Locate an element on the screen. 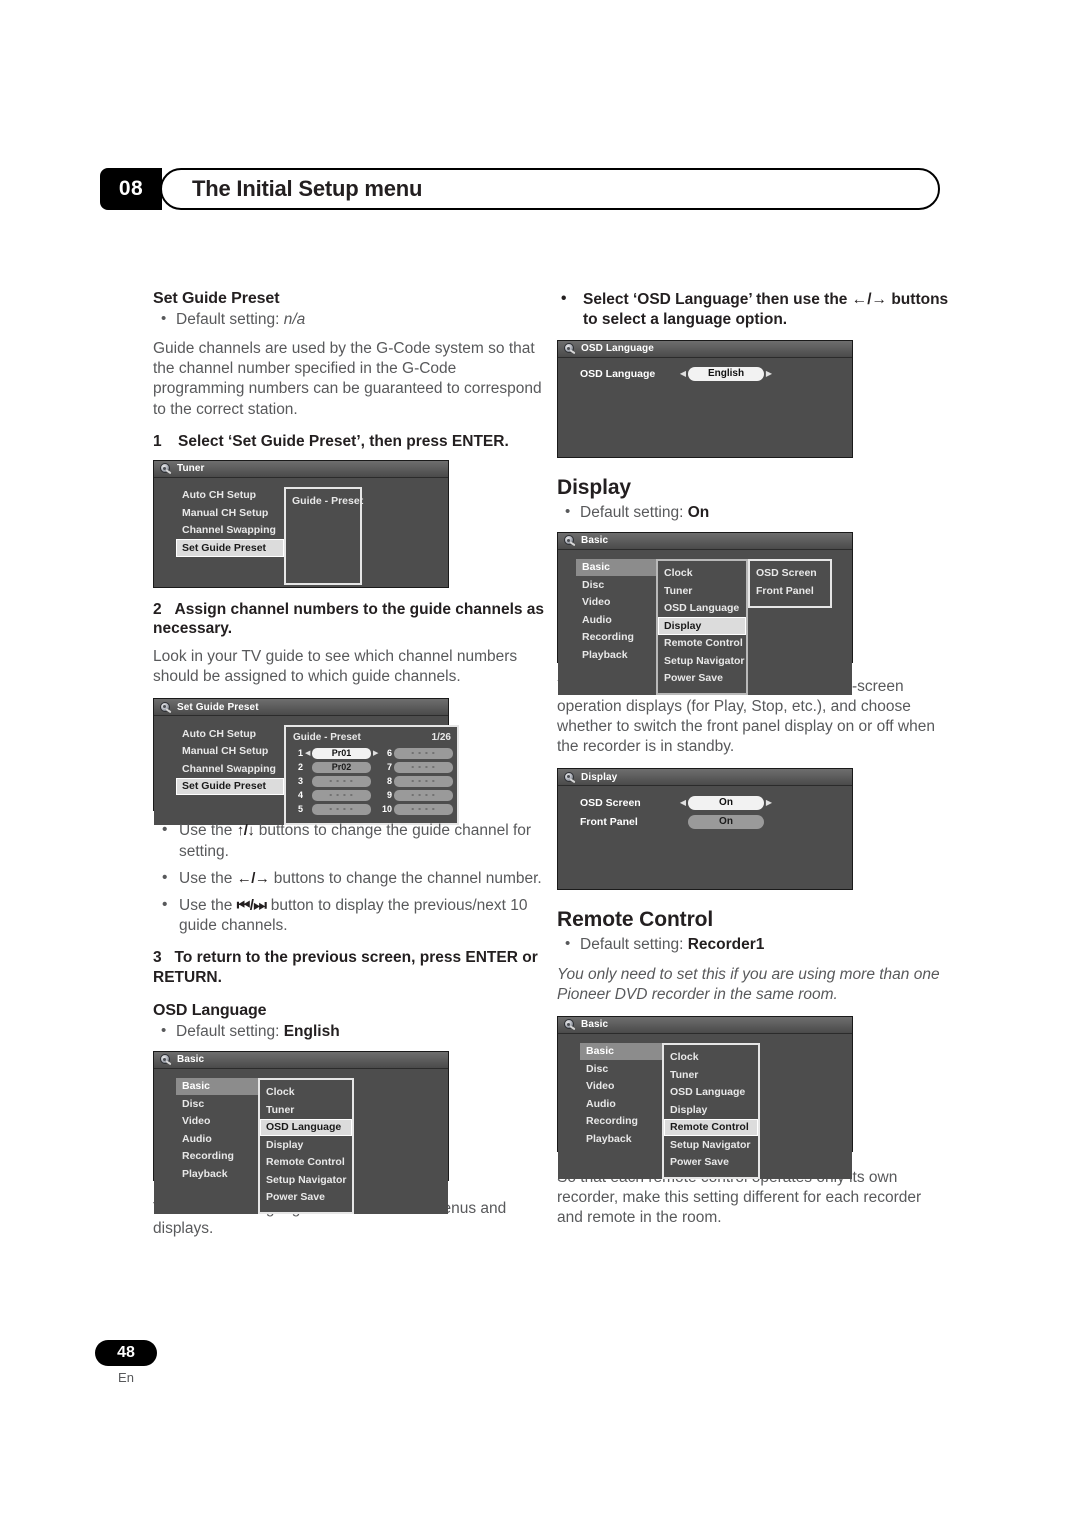 This screenshot has width=1080, height=1528. guide-preset-row: 5 ◀ - - - - ▶ is located at coordinates (334, 809).